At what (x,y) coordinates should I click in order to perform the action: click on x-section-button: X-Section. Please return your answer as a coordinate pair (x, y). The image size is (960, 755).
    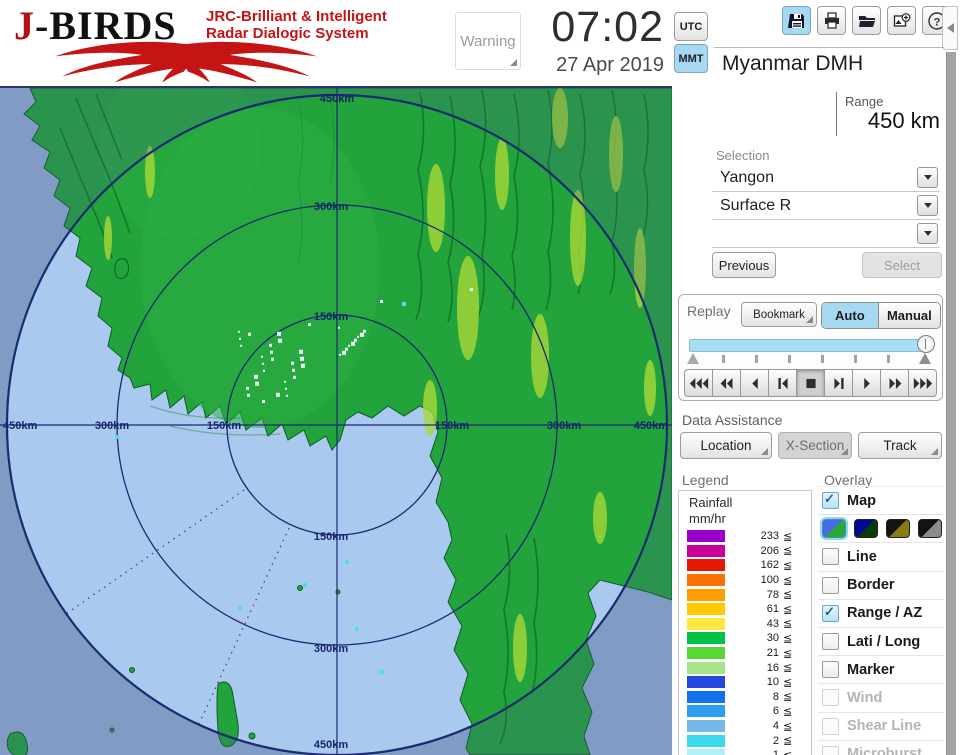
    Looking at the image, I should click on (815, 445).